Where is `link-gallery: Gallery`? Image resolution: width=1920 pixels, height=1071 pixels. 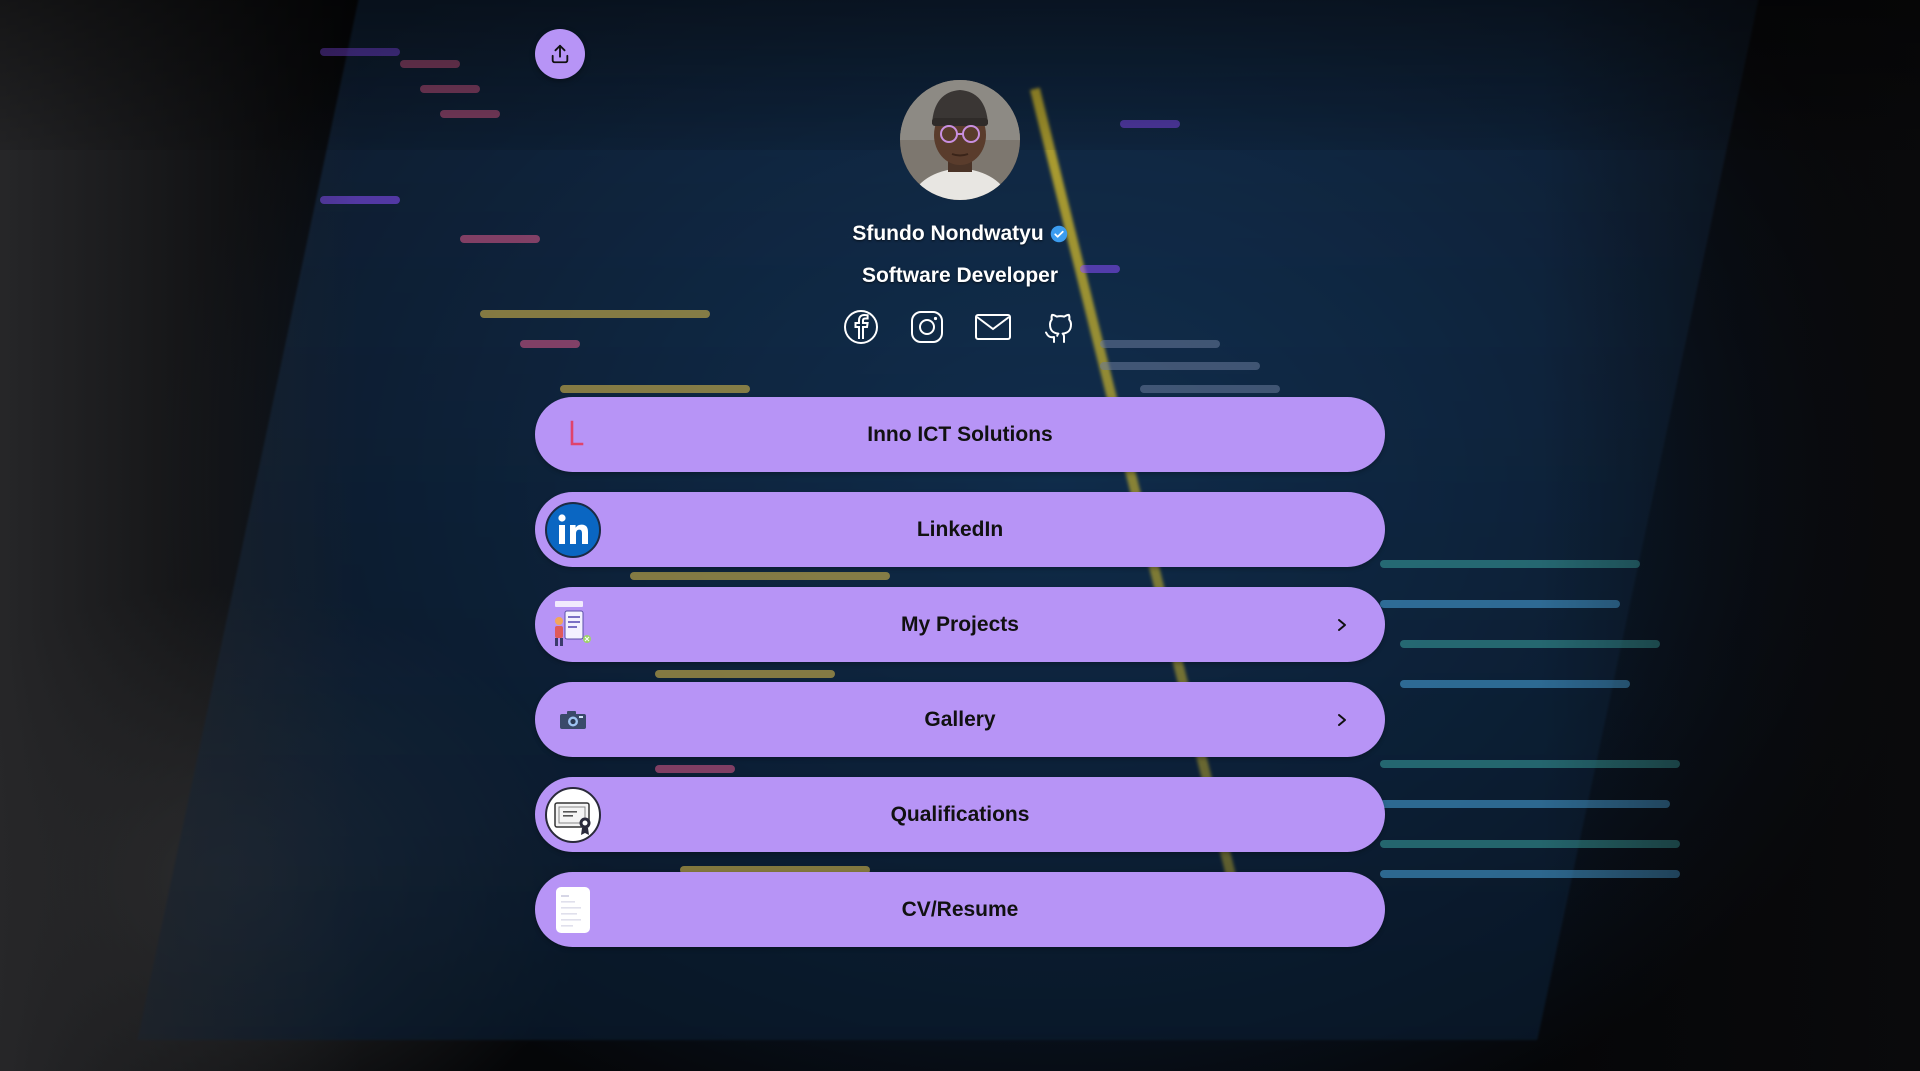 link-gallery: Gallery is located at coordinates (960, 719).